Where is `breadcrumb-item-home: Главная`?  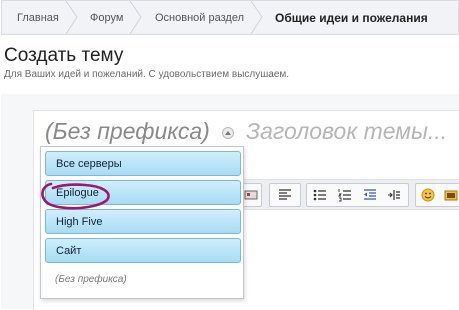 breadcrumb-item-home: Главная is located at coordinates (38, 17).